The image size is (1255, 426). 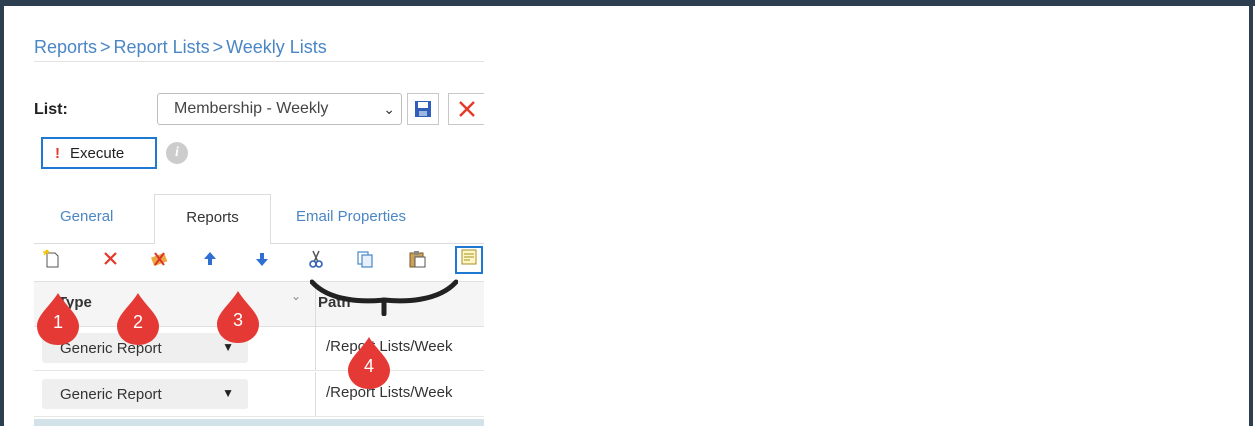 What do you see at coordinates (469, 257) in the screenshot?
I see `view-icon-glyph` at bounding box center [469, 257].